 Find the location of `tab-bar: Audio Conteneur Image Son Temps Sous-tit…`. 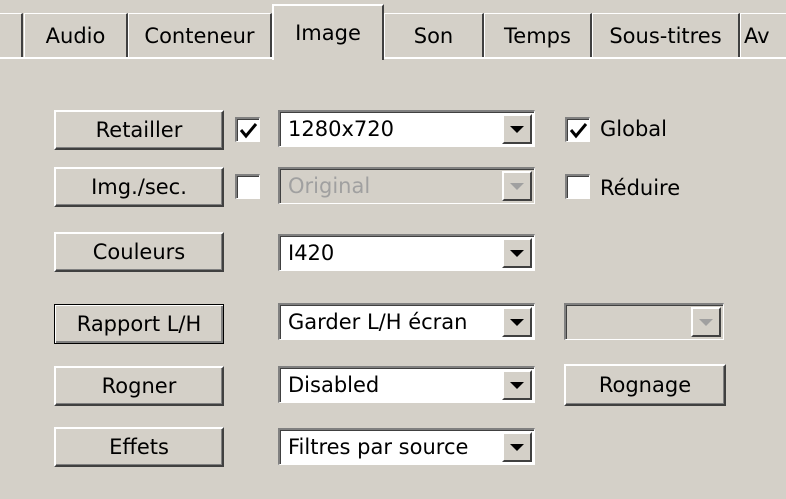

tab-bar: Audio Conteneur Image Son Temps Sous-tit… is located at coordinates (393, 30).